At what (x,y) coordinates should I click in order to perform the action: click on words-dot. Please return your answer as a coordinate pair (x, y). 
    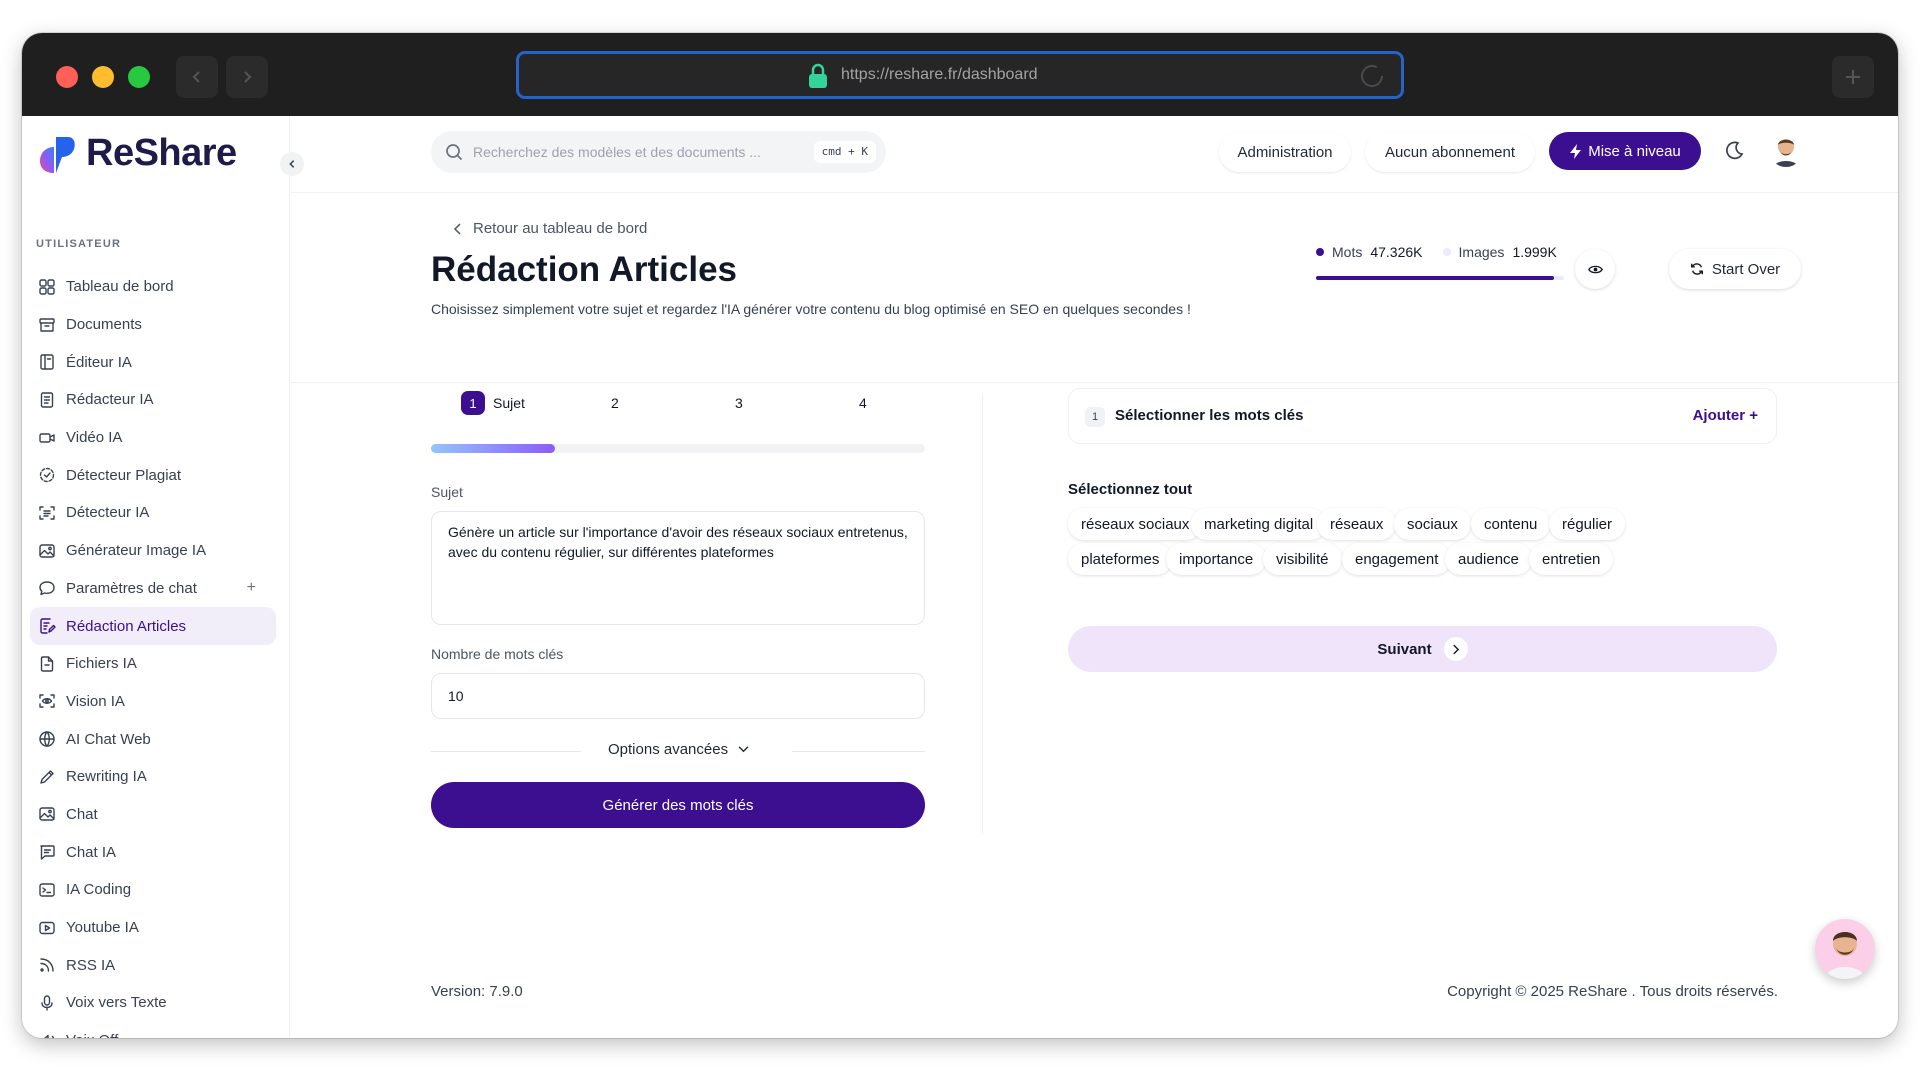
    Looking at the image, I should click on (1320, 252).